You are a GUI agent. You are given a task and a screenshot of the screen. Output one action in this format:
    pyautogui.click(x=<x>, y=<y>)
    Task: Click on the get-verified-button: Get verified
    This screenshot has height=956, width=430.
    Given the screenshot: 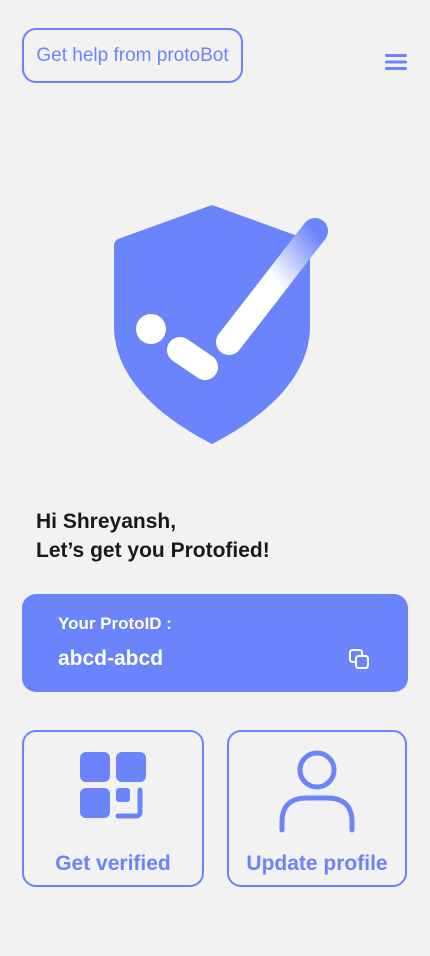 What is the action you would take?
    pyautogui.click(x=113, y=808)
    